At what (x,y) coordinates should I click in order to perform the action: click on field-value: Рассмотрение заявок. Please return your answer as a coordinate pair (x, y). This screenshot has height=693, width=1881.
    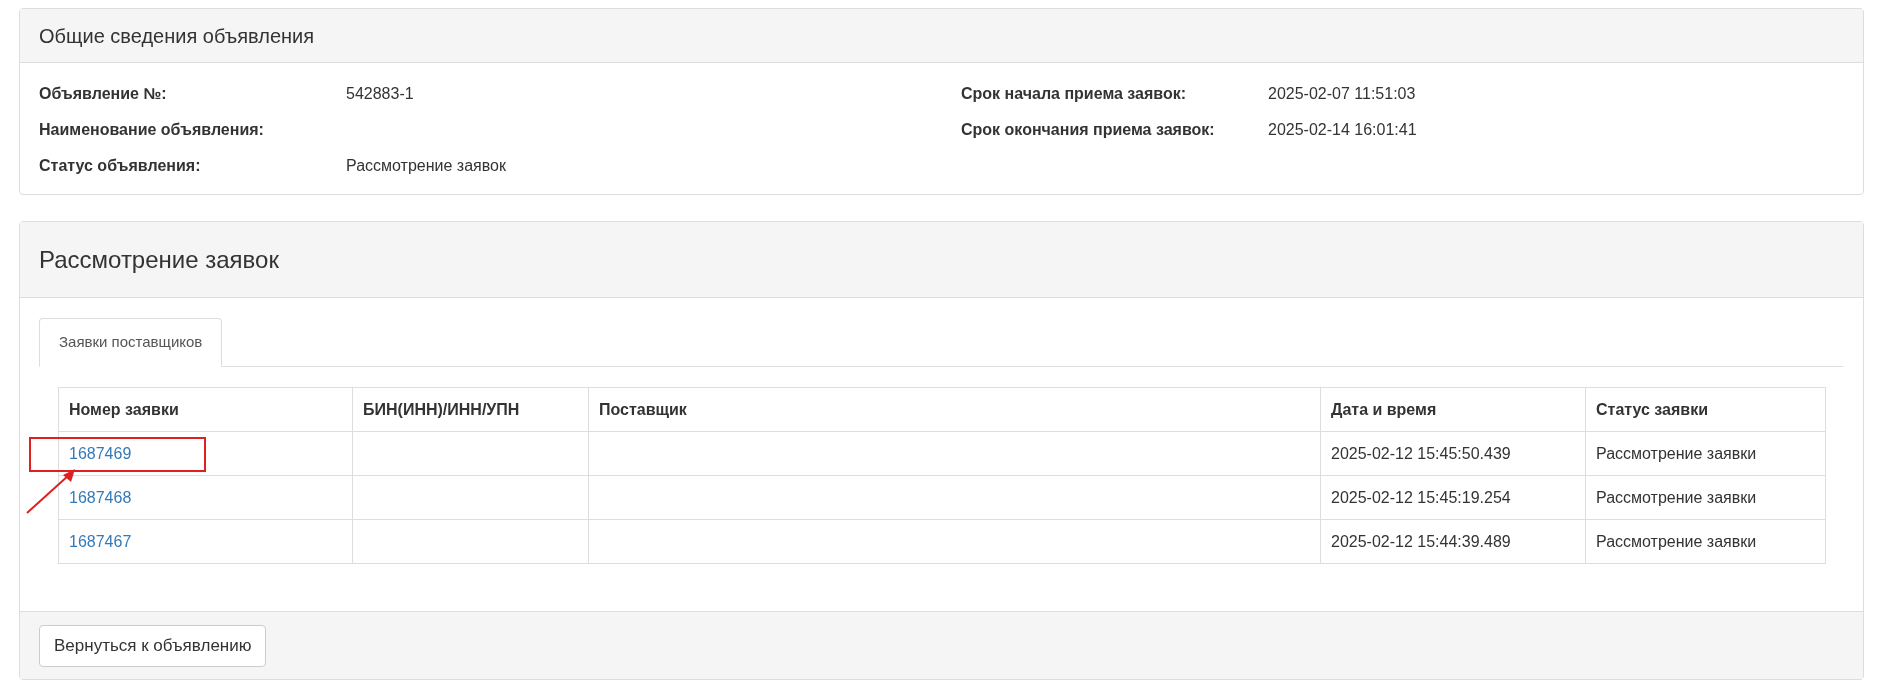
    Looking at the image, I should click on (426, 166).